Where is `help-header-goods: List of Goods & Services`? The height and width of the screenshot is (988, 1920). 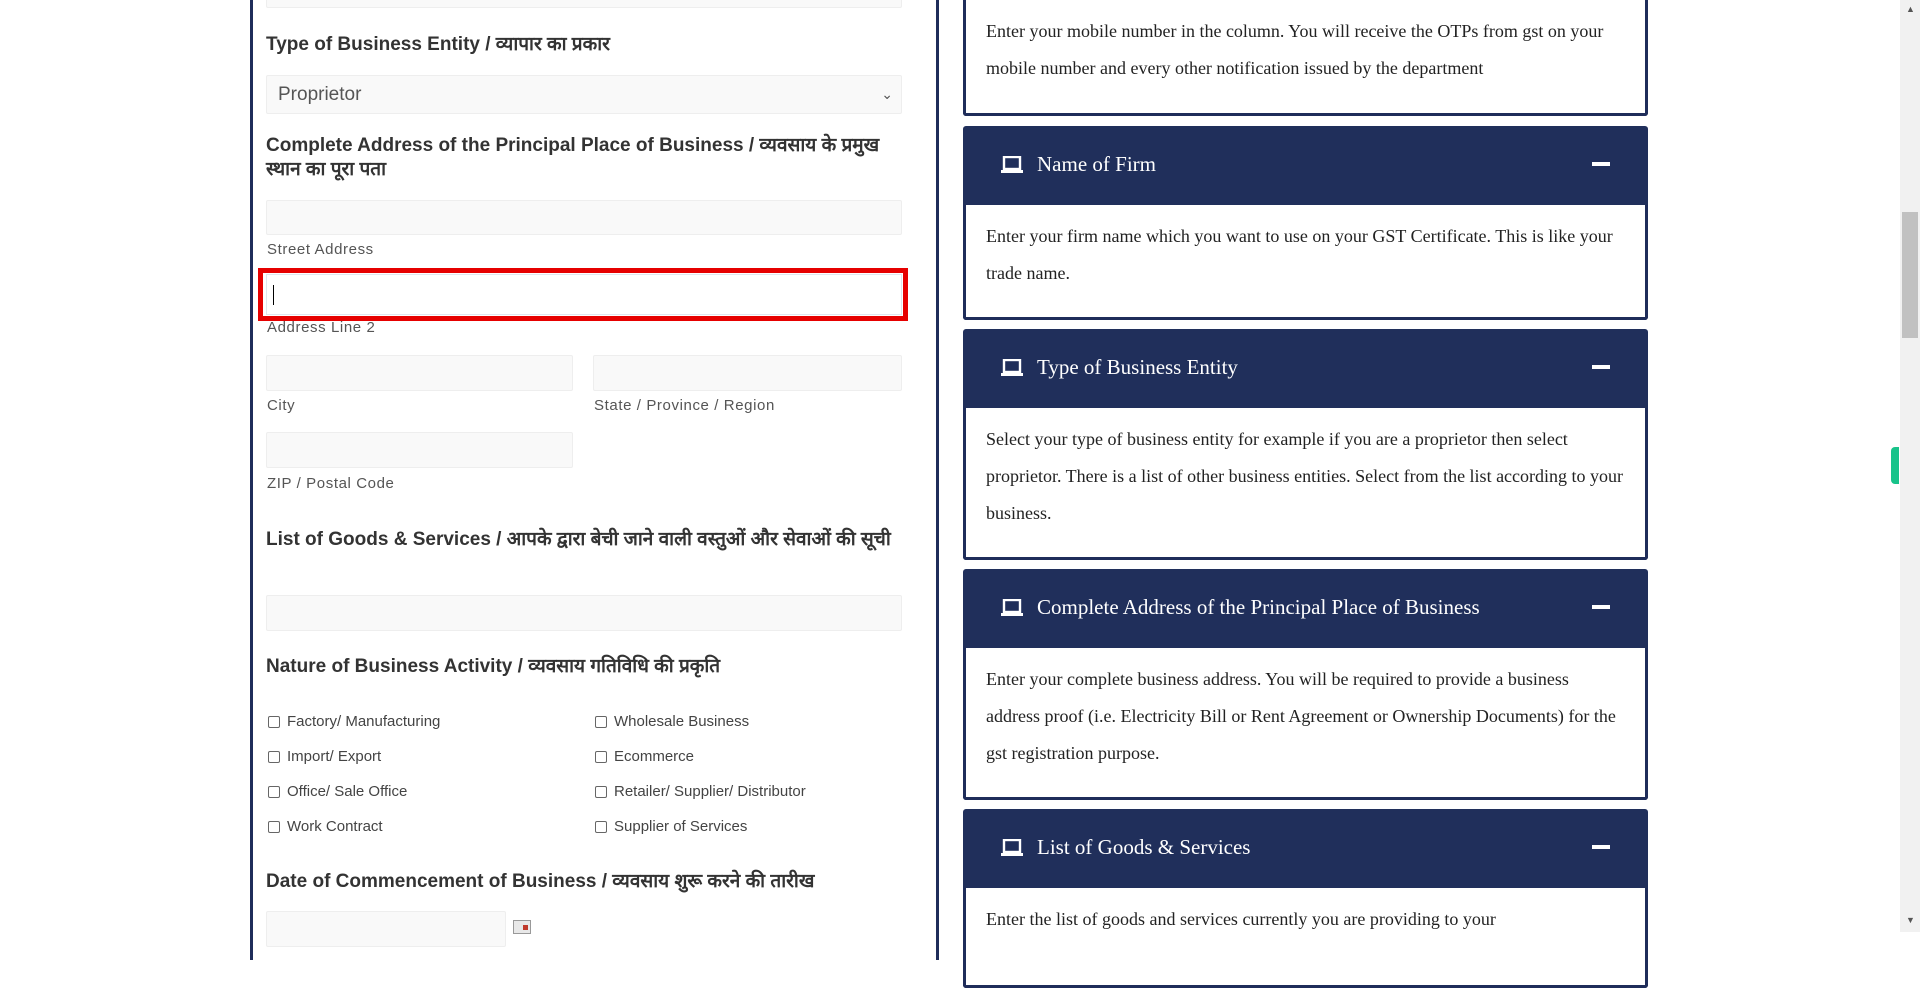 help-header-goods: List of Goods & Services is located at coordinates (1305, 848).